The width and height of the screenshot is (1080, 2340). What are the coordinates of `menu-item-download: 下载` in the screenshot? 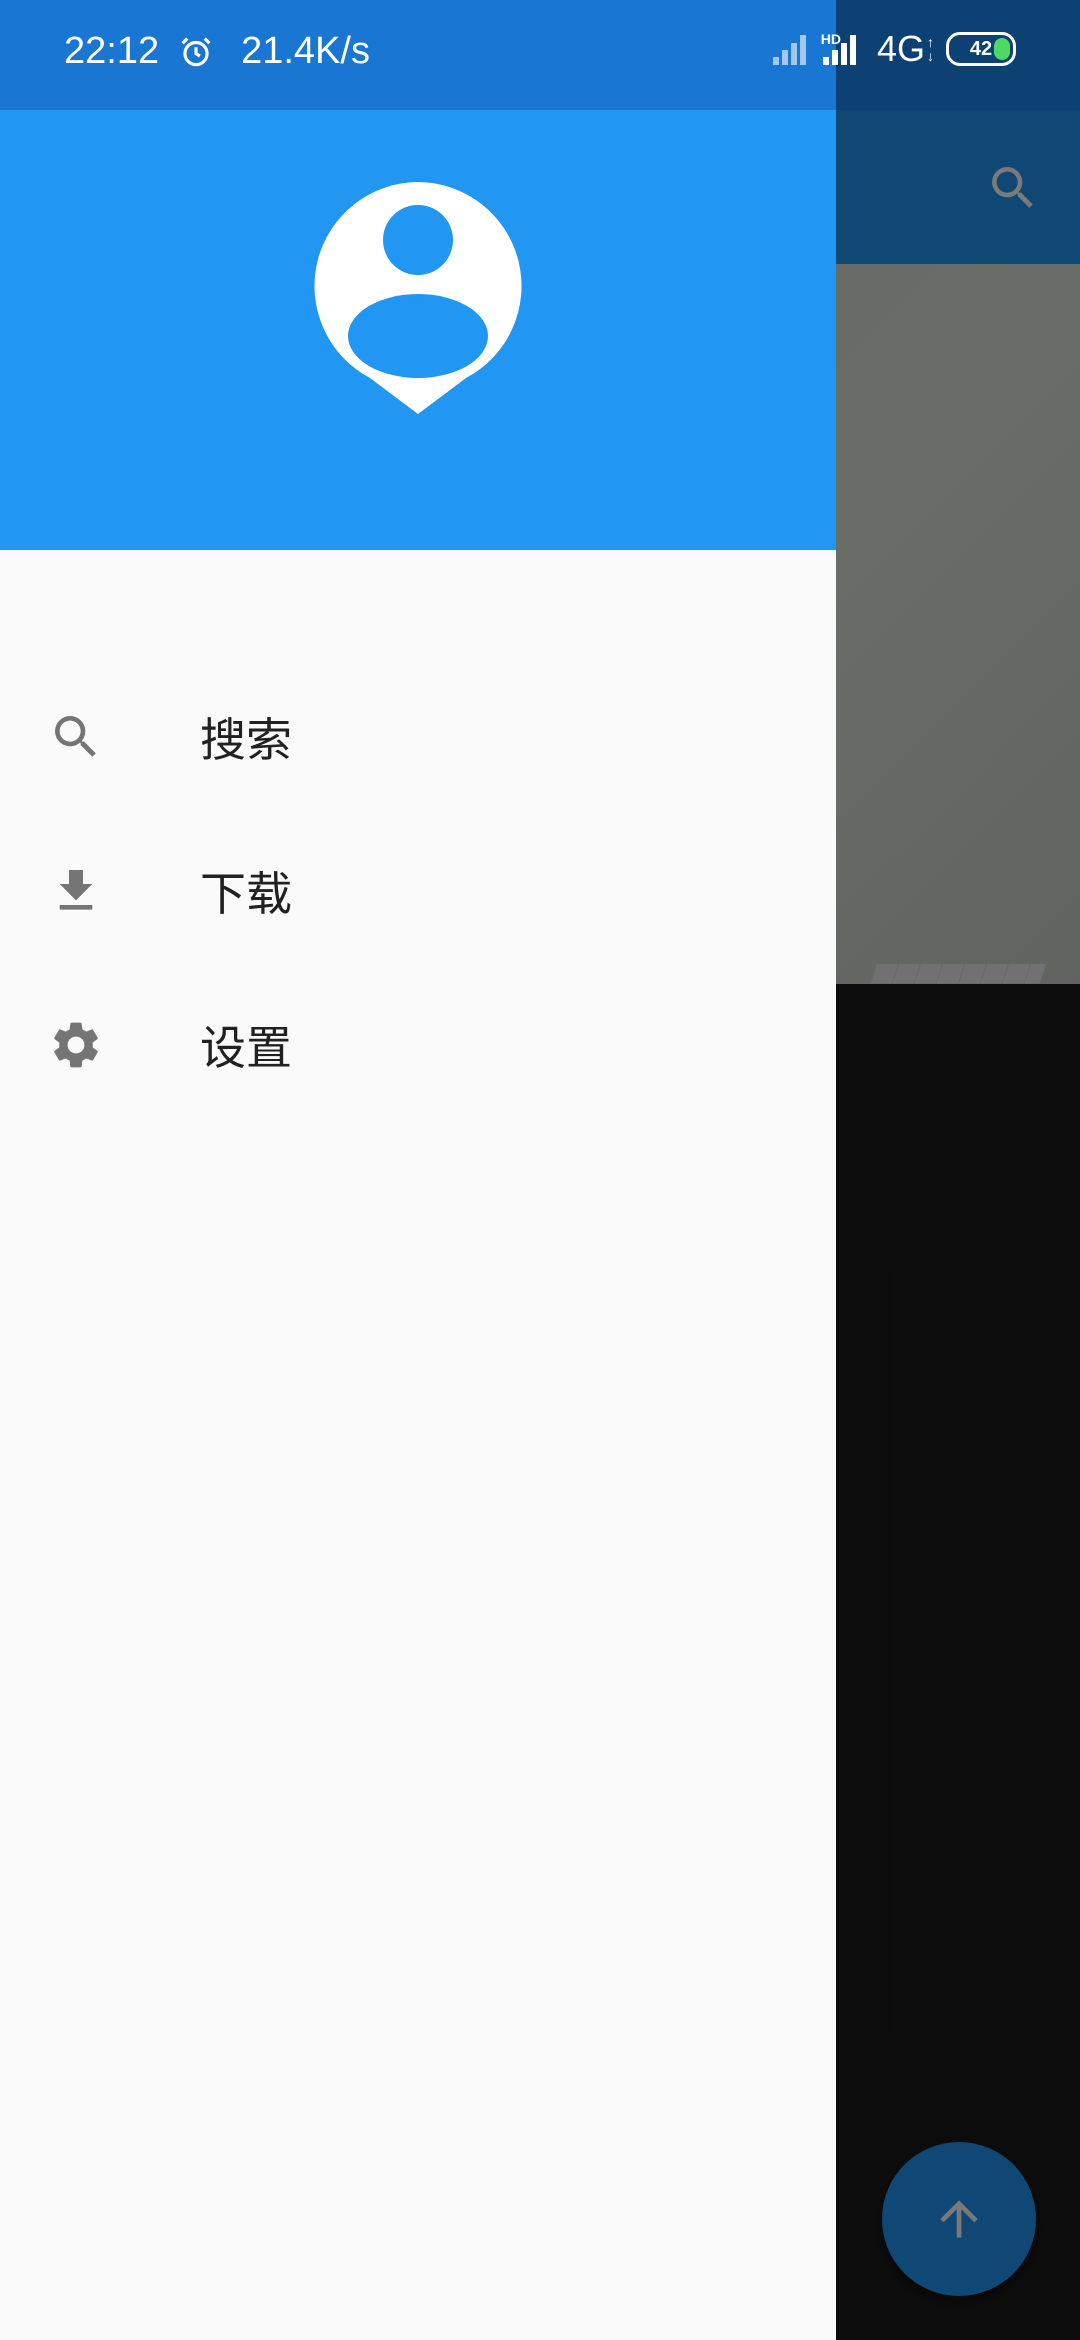 It's located at (418, 891).